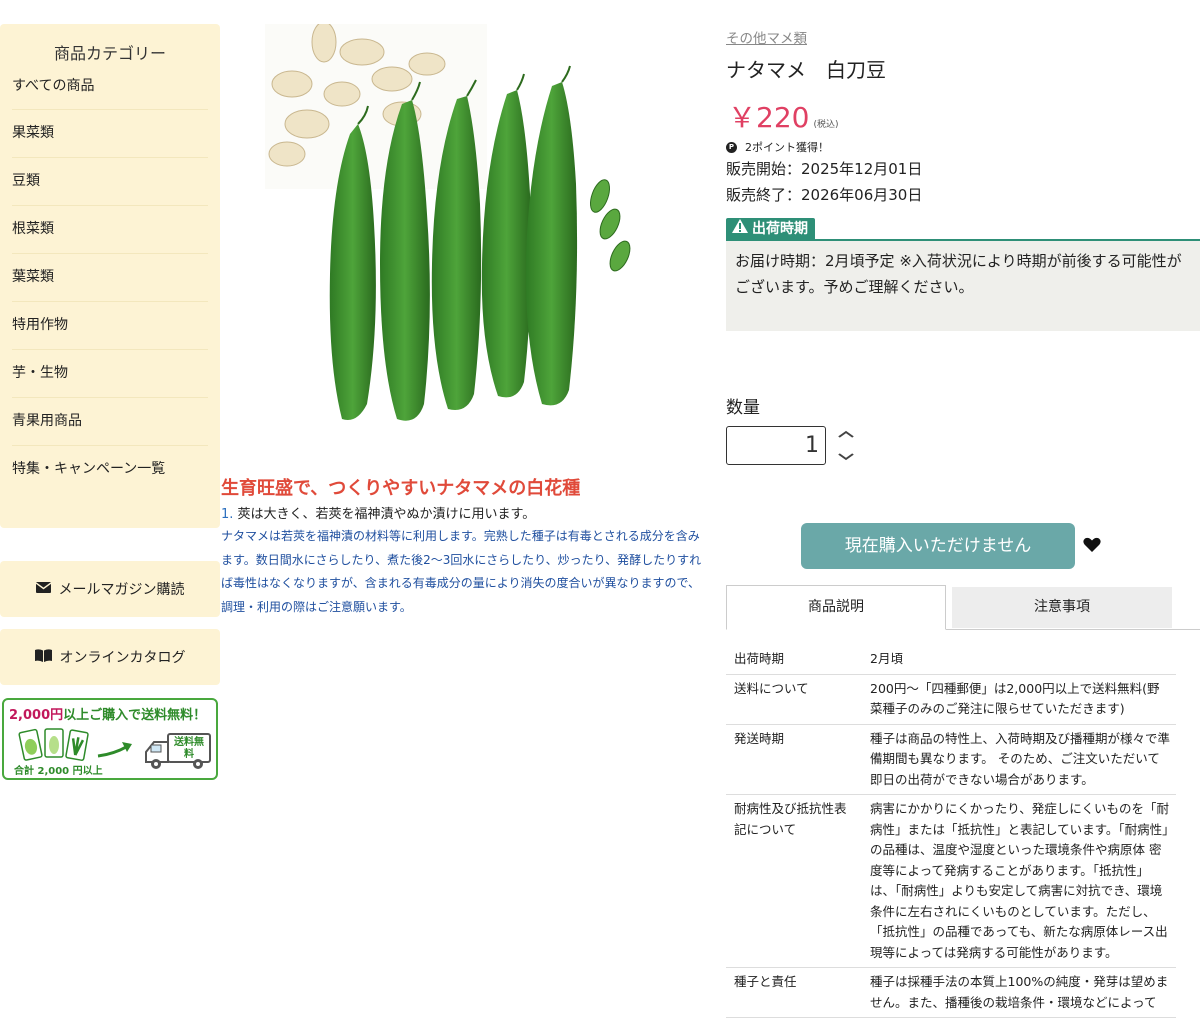 The image size is (1200, 1018). What do you see at coordinates (1092, 546) in the screenshot?
I see `favorite-heart-icon` at bounding box center [1092, 546].